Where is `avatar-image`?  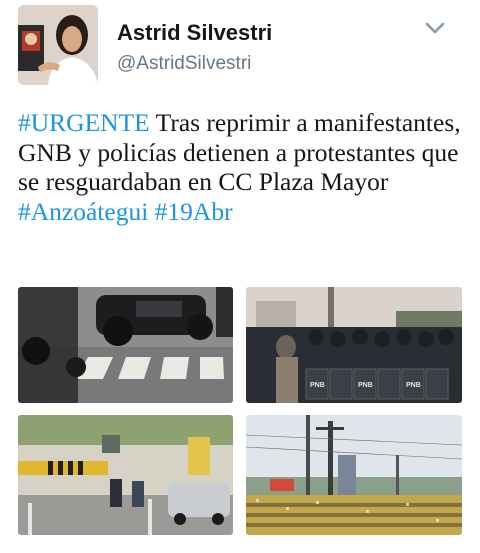 avatar-image is located at coordinates (58, 45).